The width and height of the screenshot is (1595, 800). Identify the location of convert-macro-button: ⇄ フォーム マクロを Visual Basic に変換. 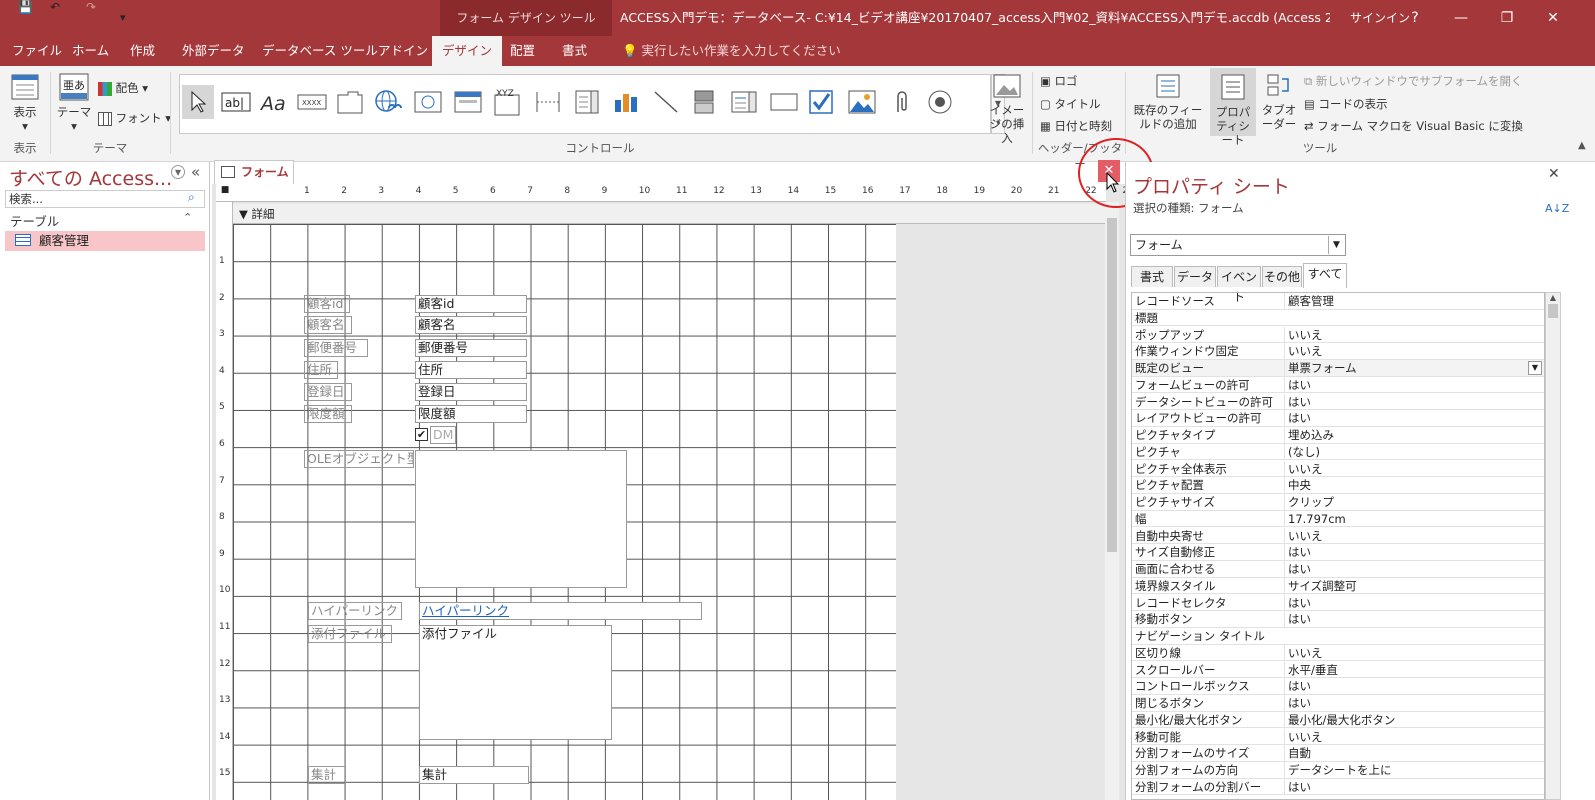
(1413, 126).